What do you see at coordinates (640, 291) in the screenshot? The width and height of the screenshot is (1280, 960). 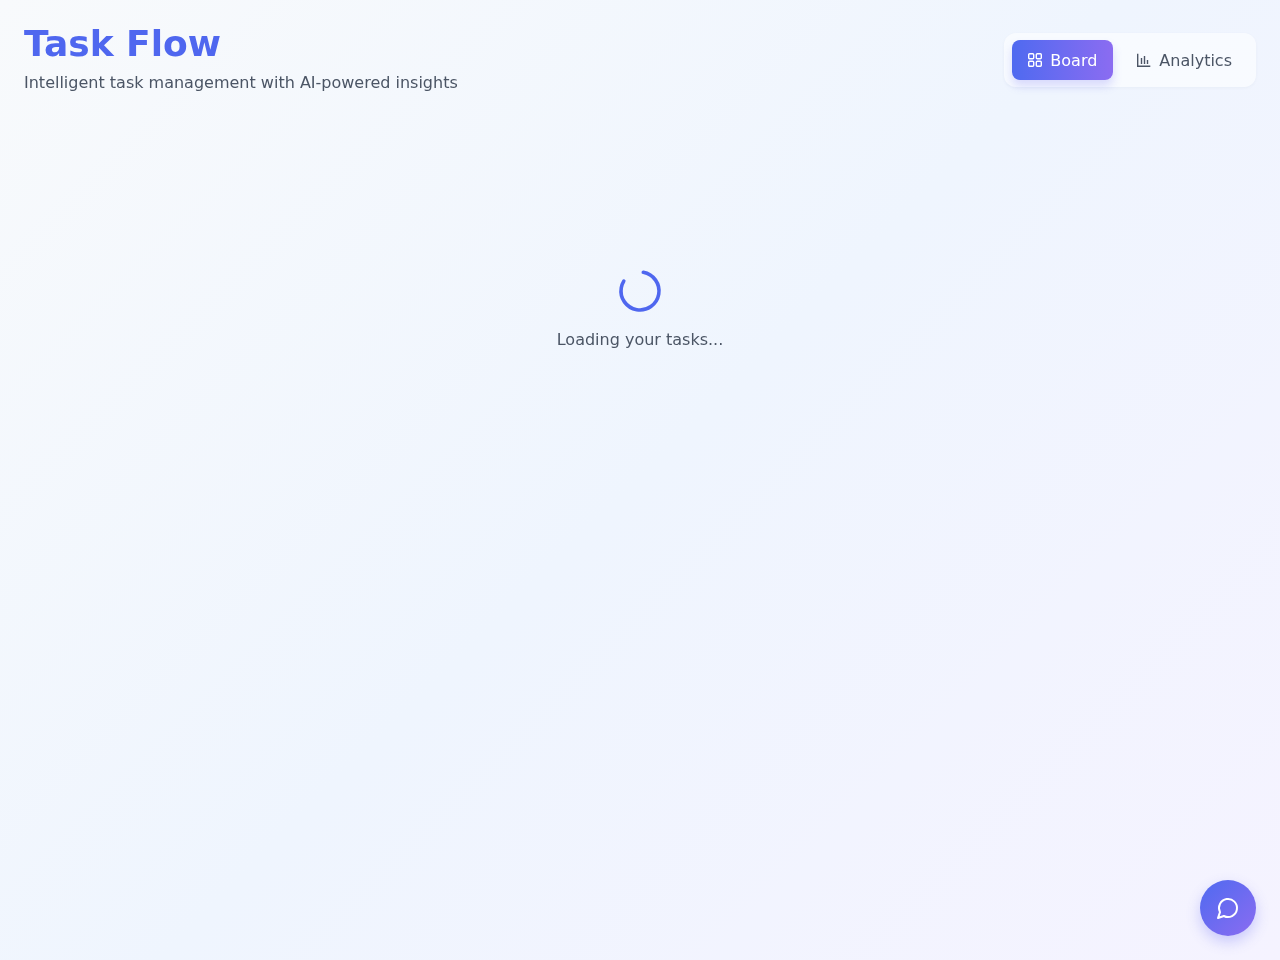 I see `spinner-icon` at bounding box center [640, 291].